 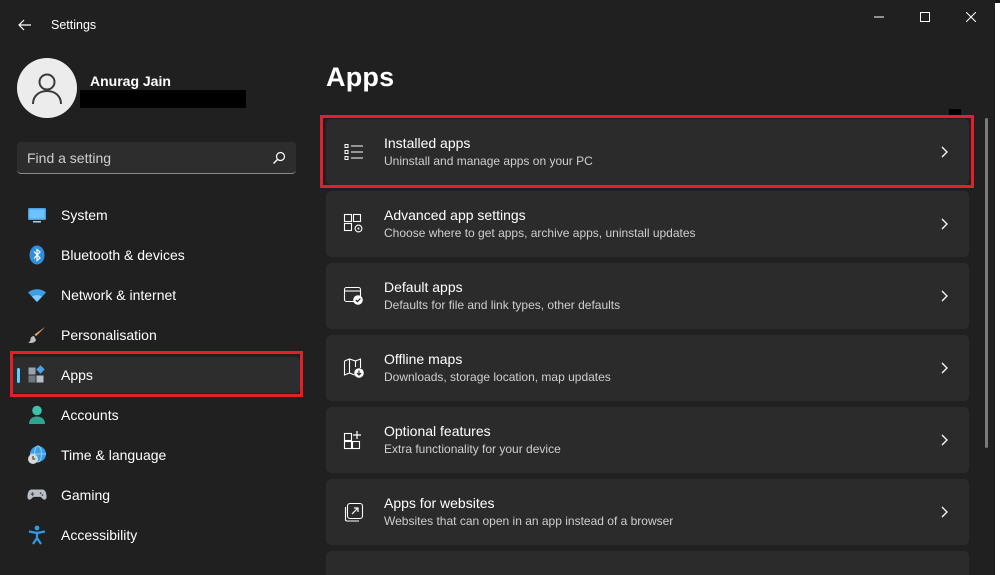 What do you see at coordinates (156, 535) in the screenshot?
I see `sidebar-item-accessibility: Accessibility` at bounding box center [156, 535].